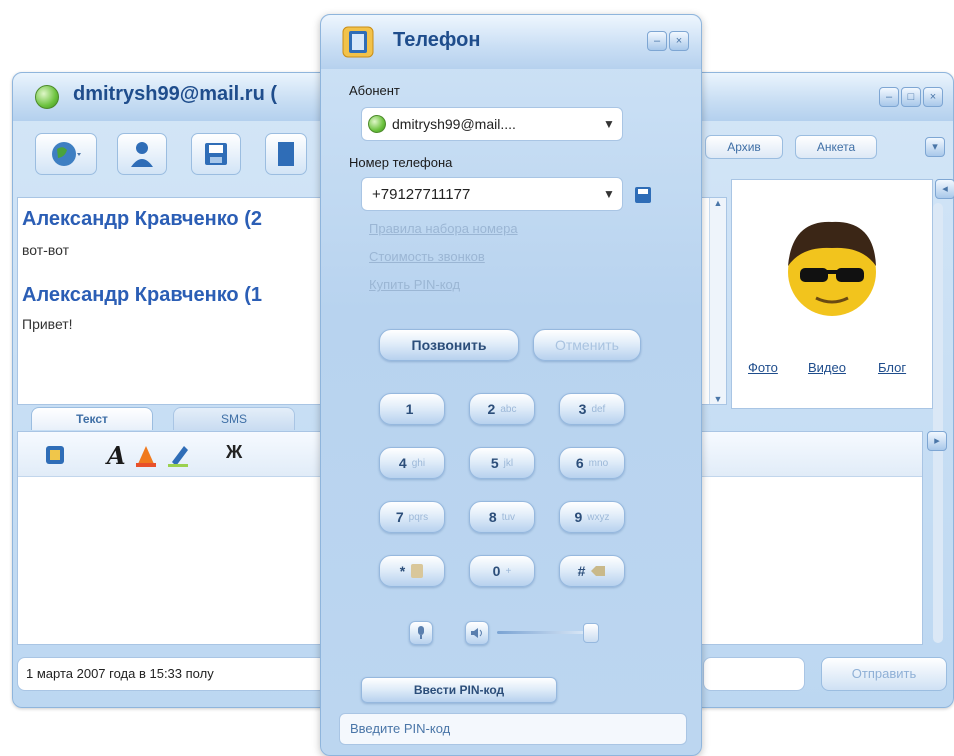 This screenshot has width=954, height=756. Describe the element at coordinates (234, 418) in the screenshot. I see `tab-sms: SMS` at that location.